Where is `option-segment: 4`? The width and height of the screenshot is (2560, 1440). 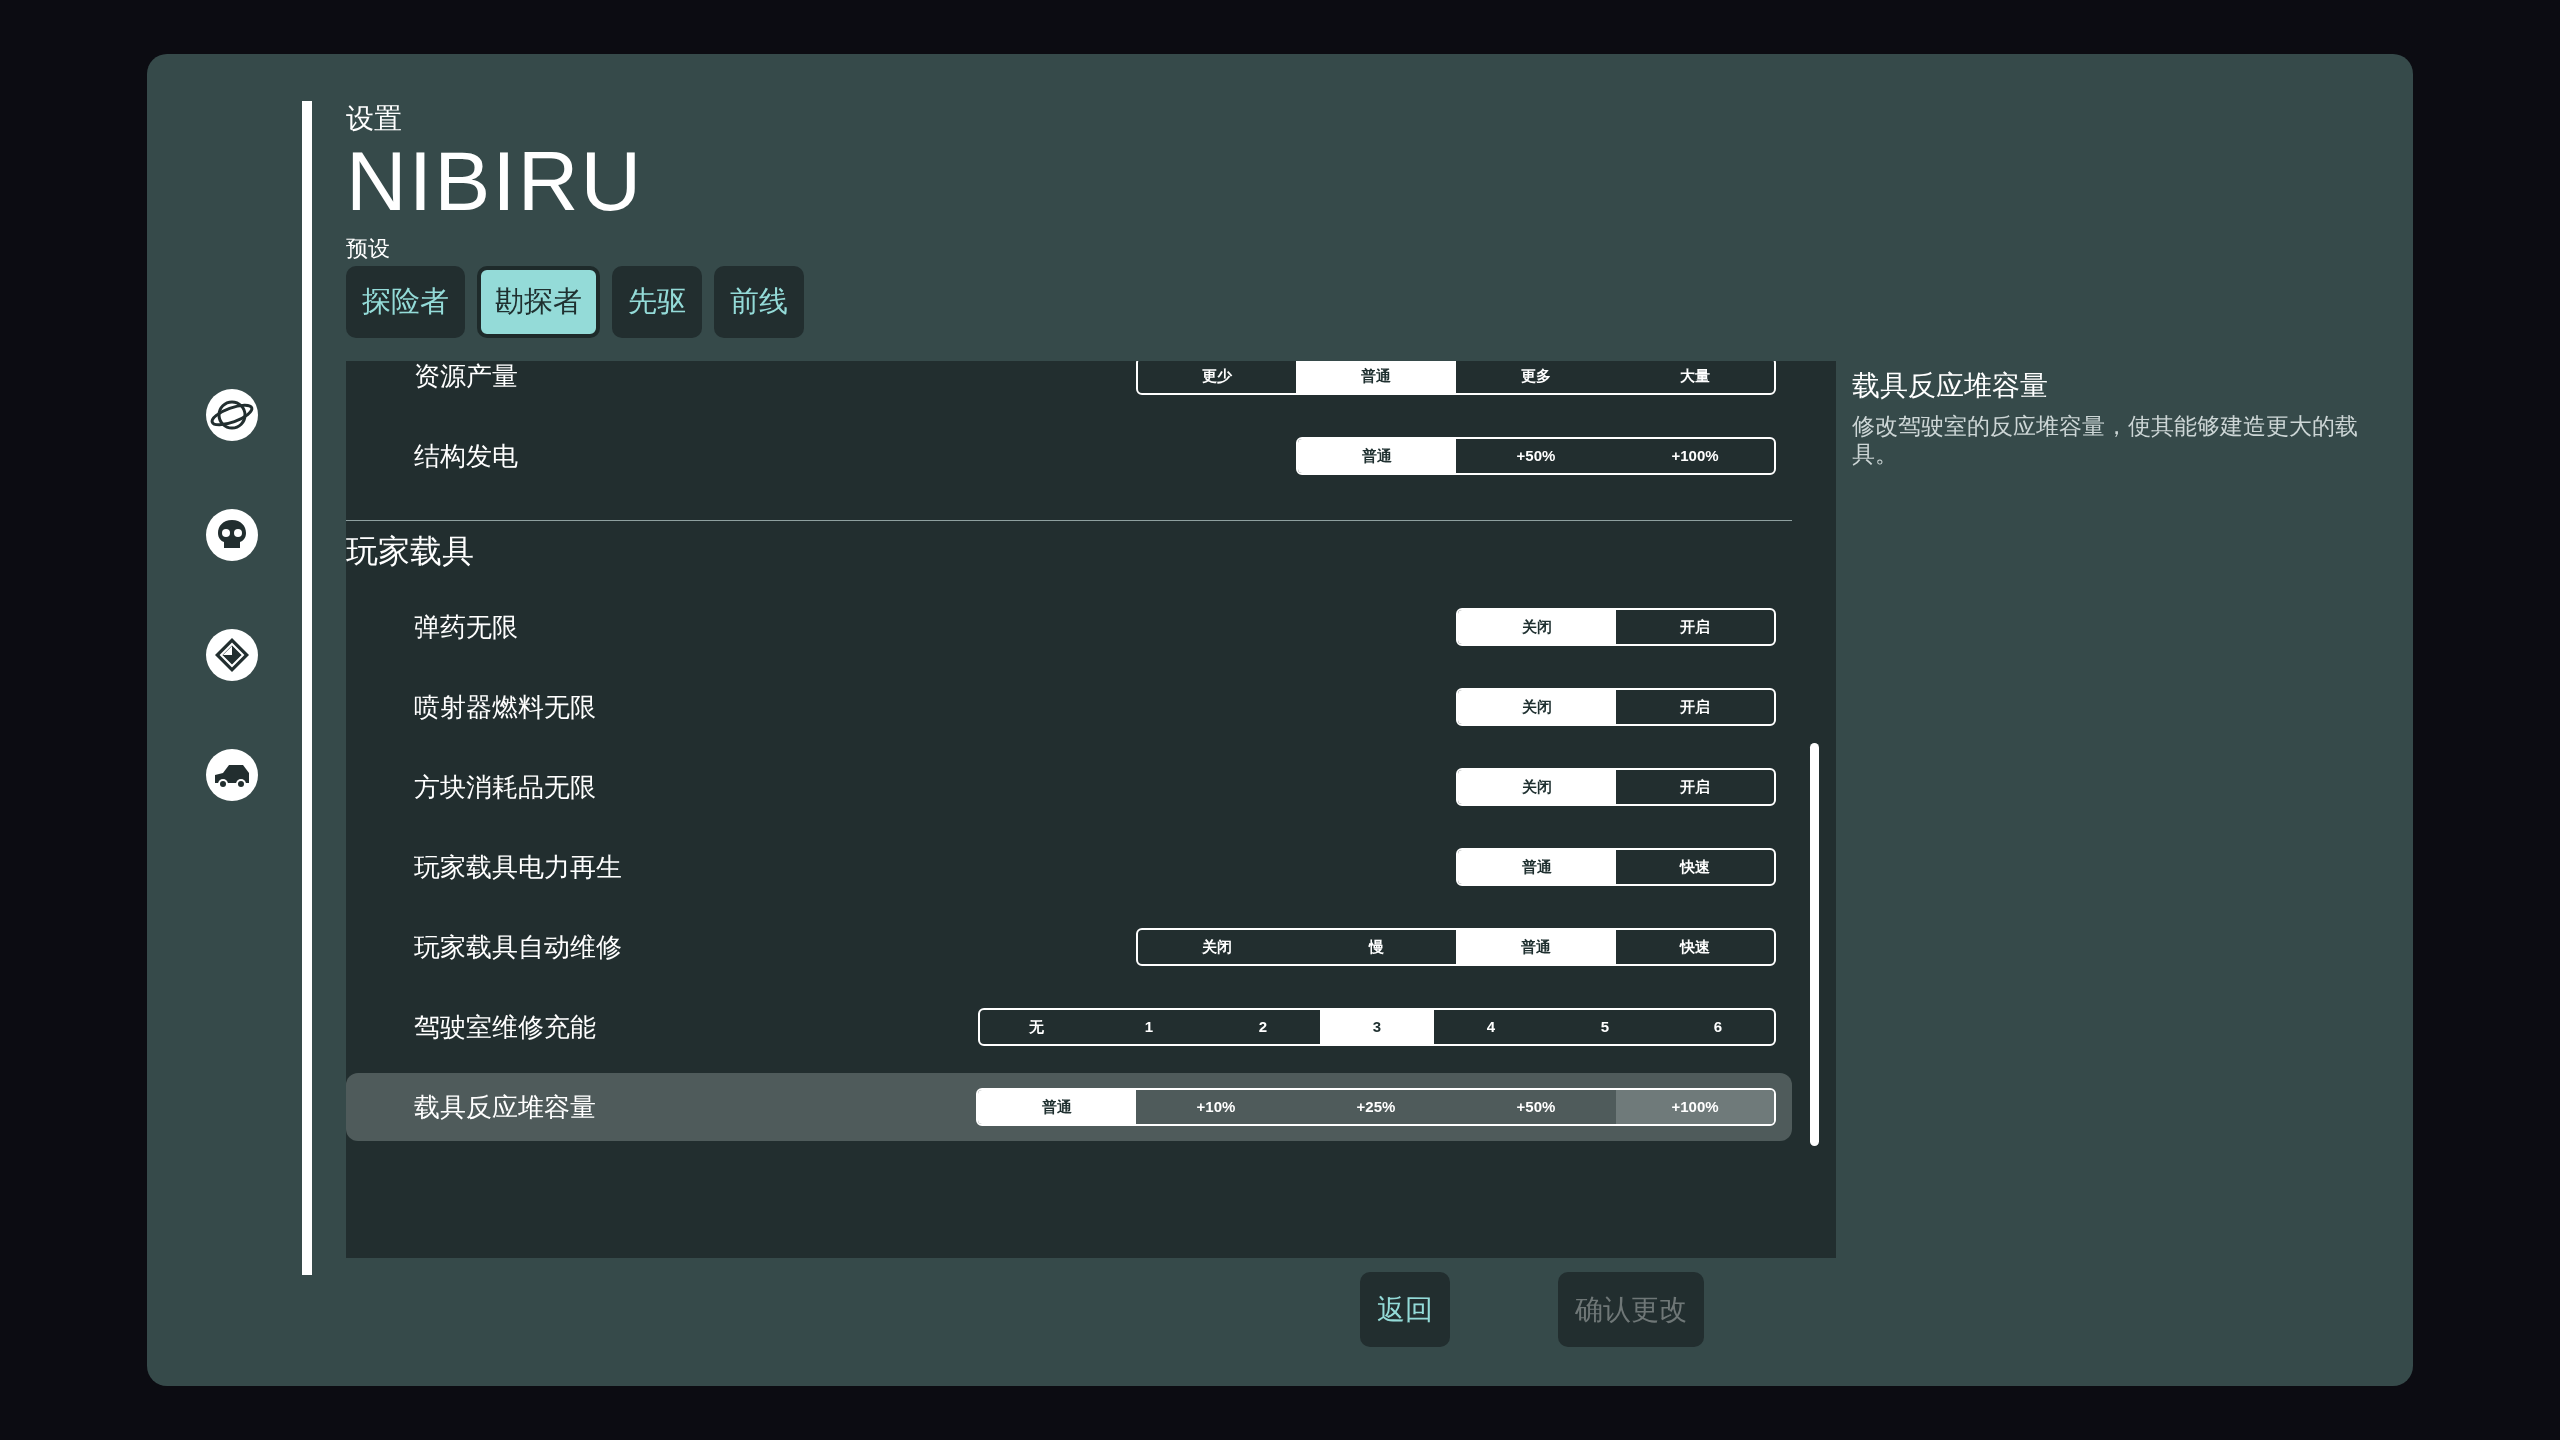
option-segment: 4 is located at coordinates (1491, 1027).